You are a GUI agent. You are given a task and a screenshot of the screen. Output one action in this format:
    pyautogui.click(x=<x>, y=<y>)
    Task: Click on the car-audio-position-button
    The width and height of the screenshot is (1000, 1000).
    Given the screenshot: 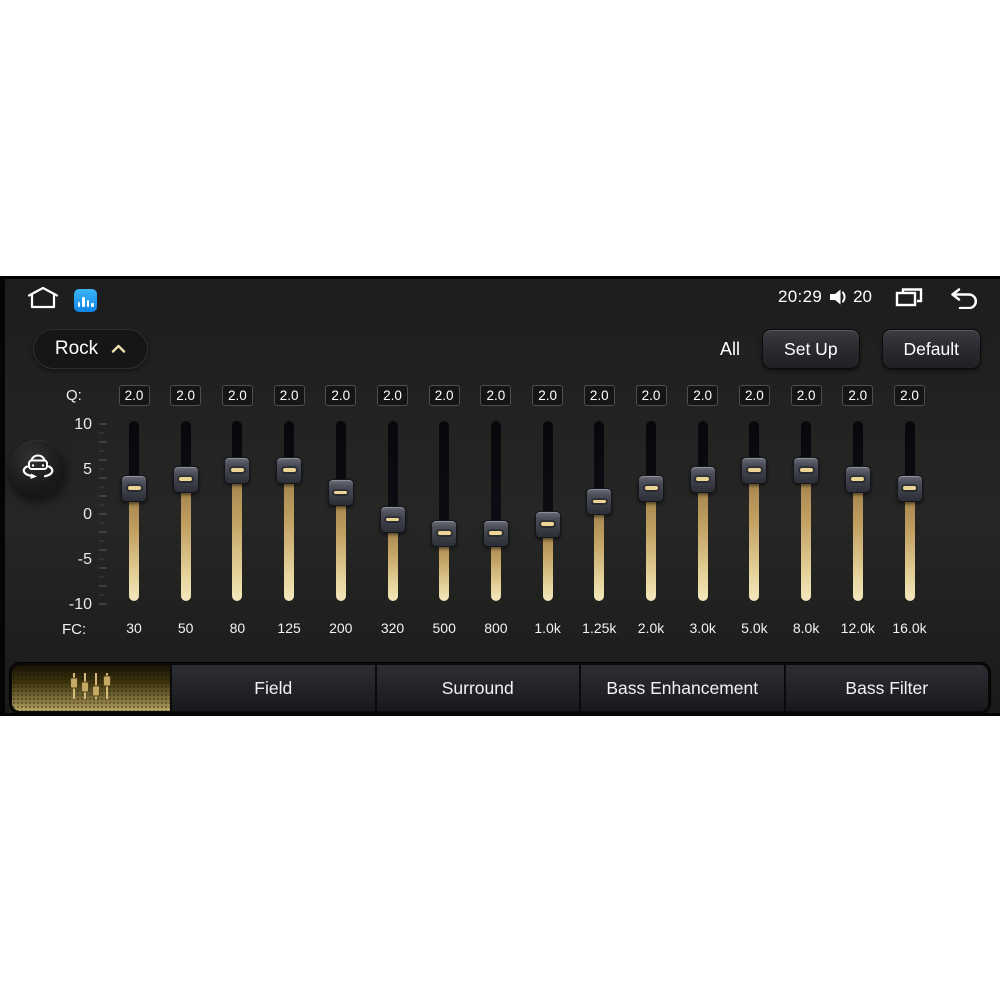 What is the action you would take?
    pyautogui.click(x=37, y=468)
    